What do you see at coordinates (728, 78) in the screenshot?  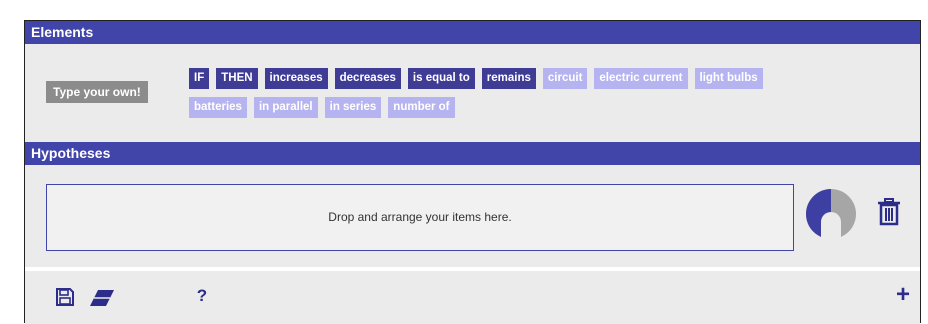 I see `element-chip: light bulbs` at bounding box center [728, 78].